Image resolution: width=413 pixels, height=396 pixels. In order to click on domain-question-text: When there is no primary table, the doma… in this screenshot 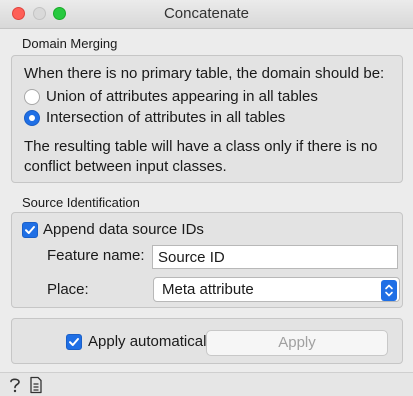, I will do `click(204, 73)`.